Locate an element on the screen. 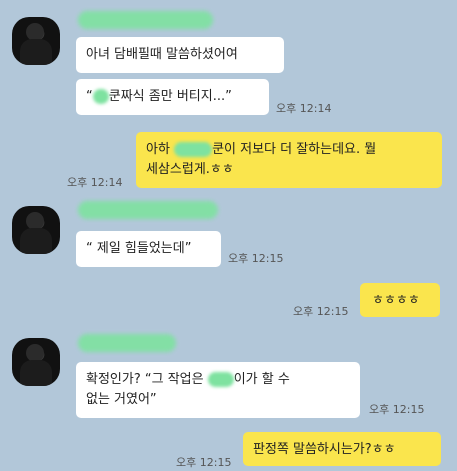  message-text-end: 쿤짜식 좀만 버티지...” is located at coordinates (170, 96).